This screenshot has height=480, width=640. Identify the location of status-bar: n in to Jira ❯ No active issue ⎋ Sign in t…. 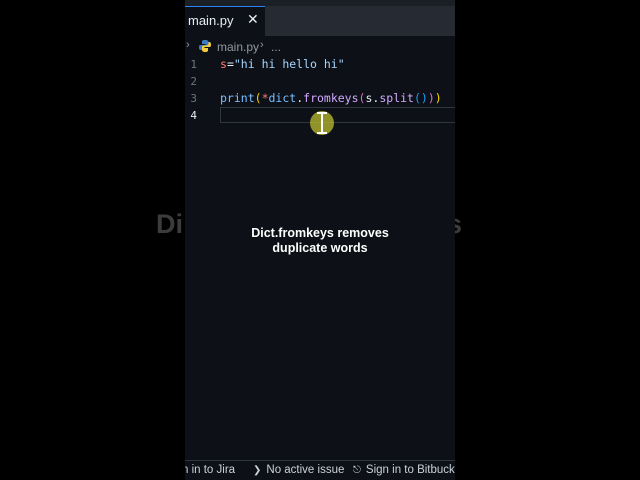
(320, 470).